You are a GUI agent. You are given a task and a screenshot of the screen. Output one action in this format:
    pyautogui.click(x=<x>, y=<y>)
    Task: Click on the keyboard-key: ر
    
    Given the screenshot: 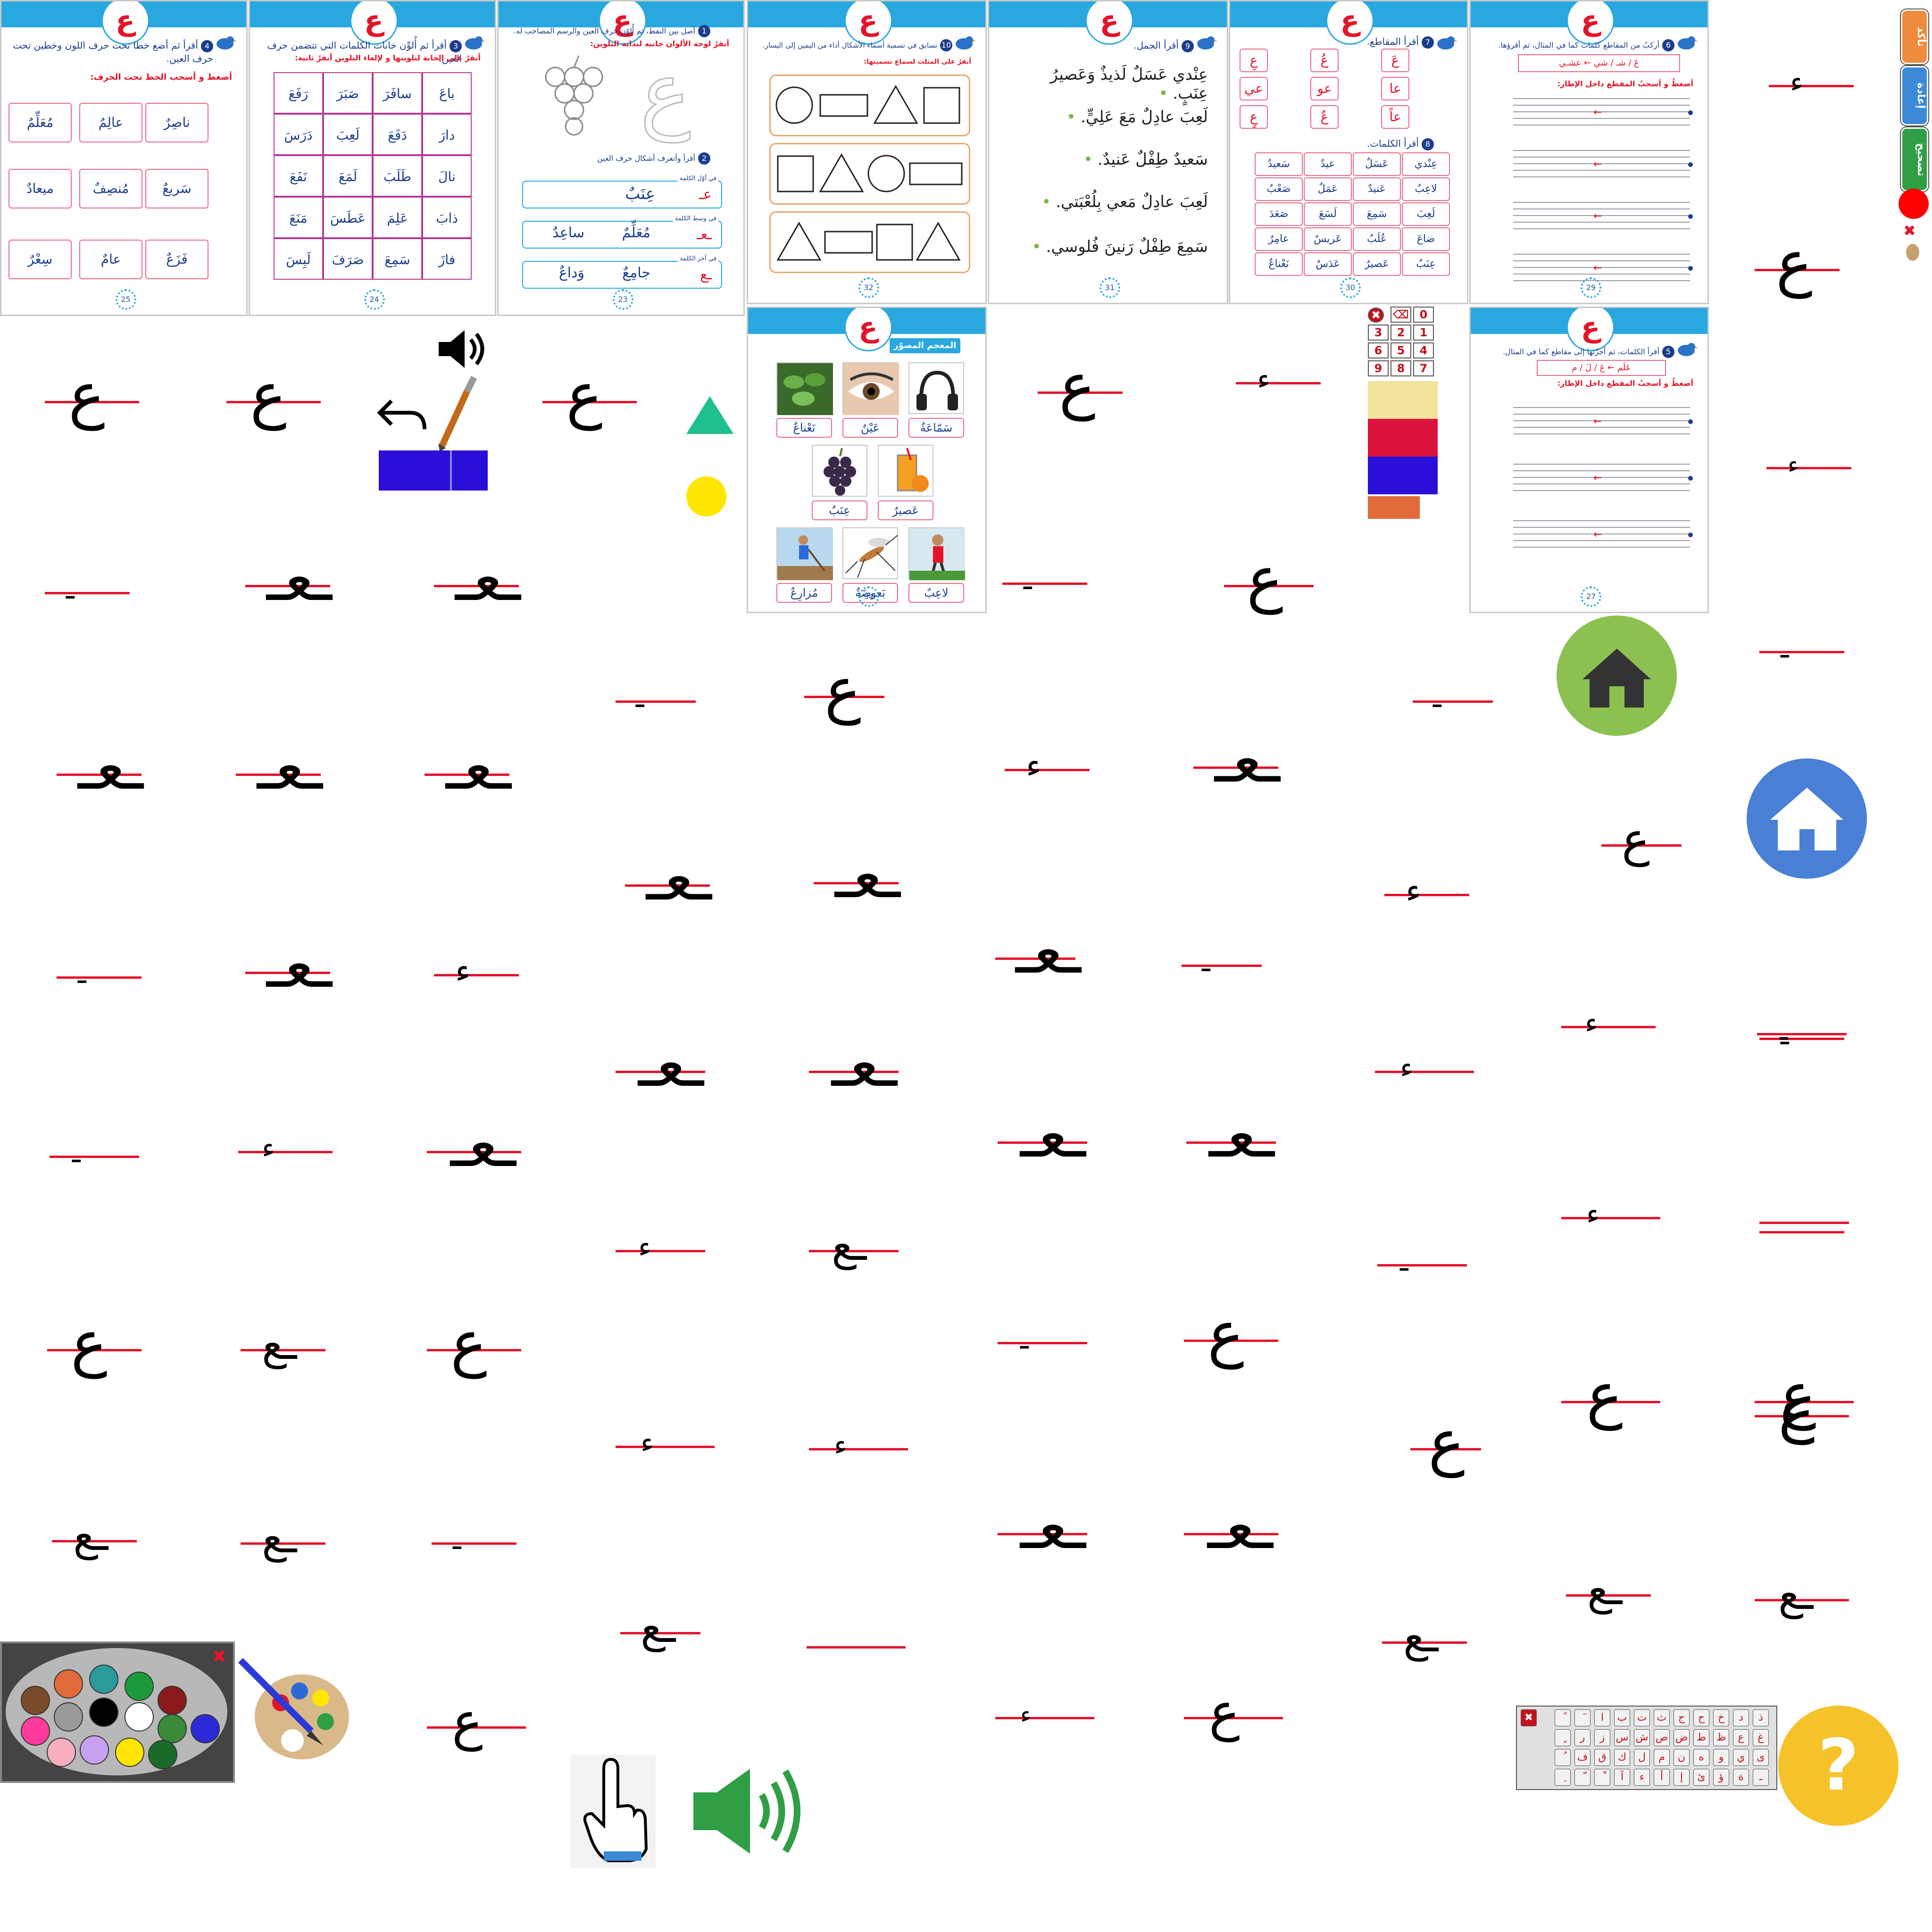 What is the action you would take?
    pyautogui.click(x=1582, y=1738)
    